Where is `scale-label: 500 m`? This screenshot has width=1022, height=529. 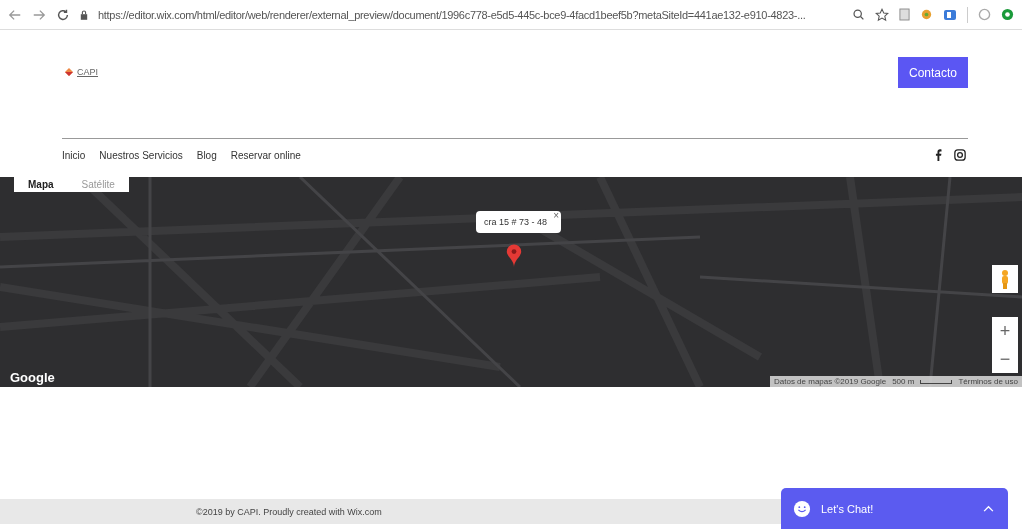 scale-label: 500 m is located at coordinates (903, 381).